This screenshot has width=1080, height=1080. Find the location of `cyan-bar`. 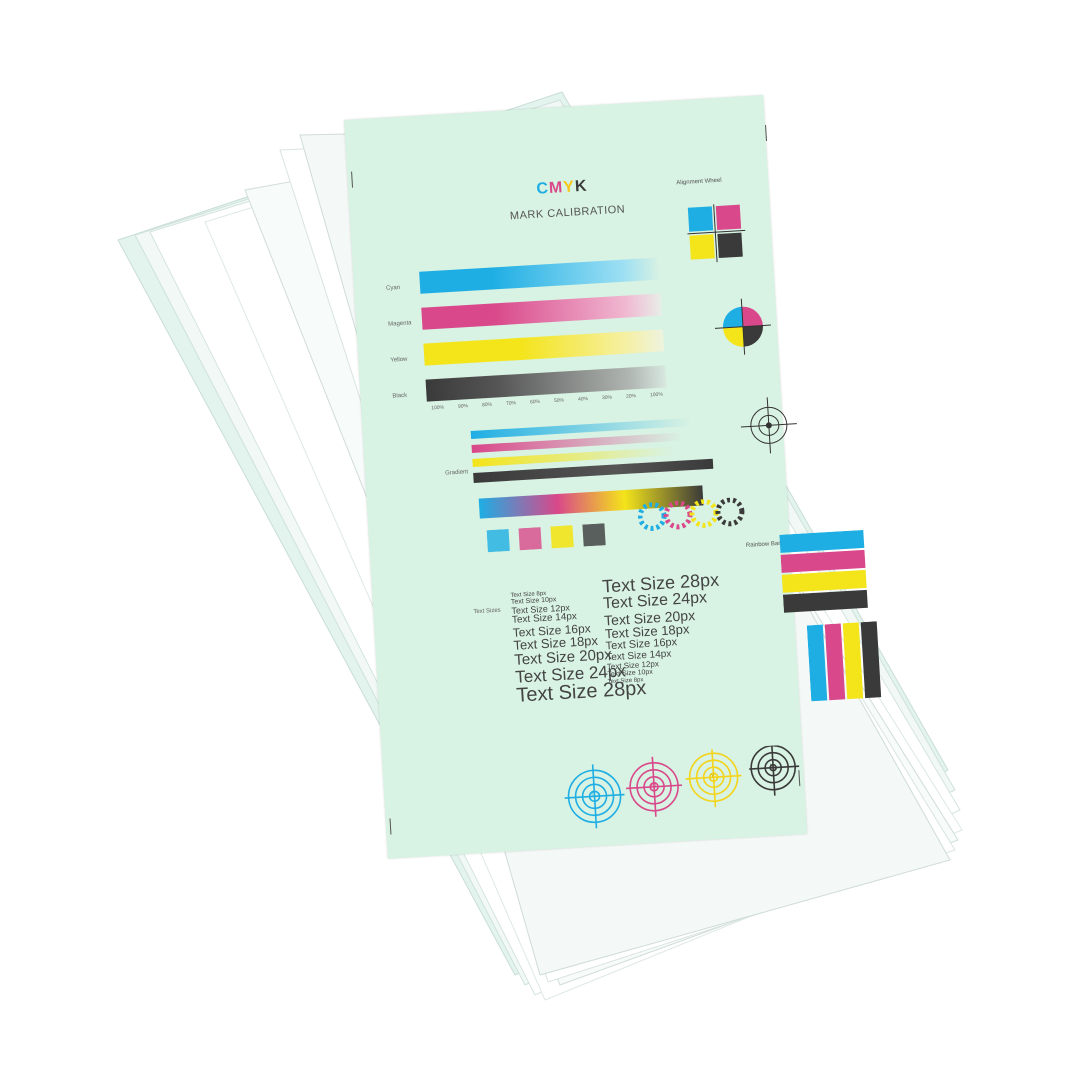

cyan-bar is located at coordinates (540, 275).